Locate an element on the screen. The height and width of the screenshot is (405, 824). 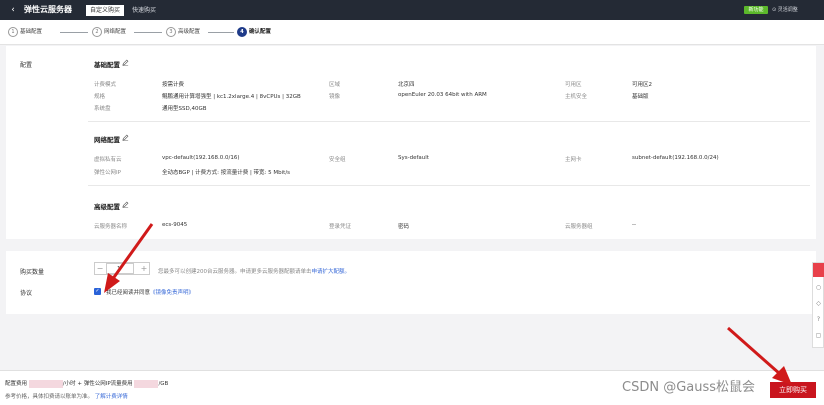
annotation-arrowhead is located at coordinates (112, 283).